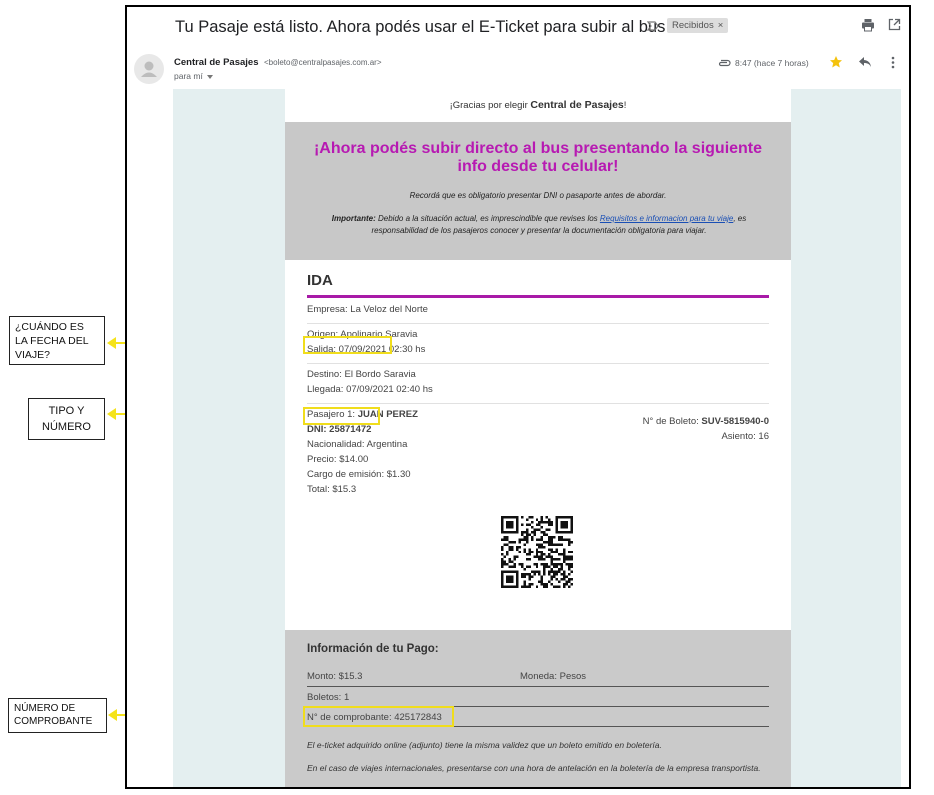 The image size is (934, 795). Describe the element at coordinates (57, 715) in the screenshot. I see `annotation-voucher-number: NÚMERO DE COMPROBANTE` at that location.